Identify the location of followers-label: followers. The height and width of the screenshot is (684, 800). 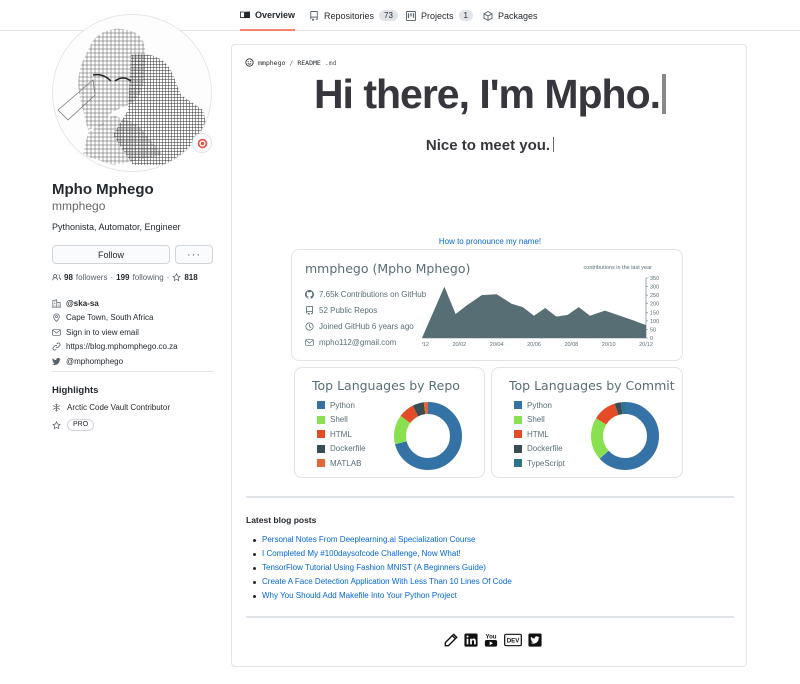
(92, 277).